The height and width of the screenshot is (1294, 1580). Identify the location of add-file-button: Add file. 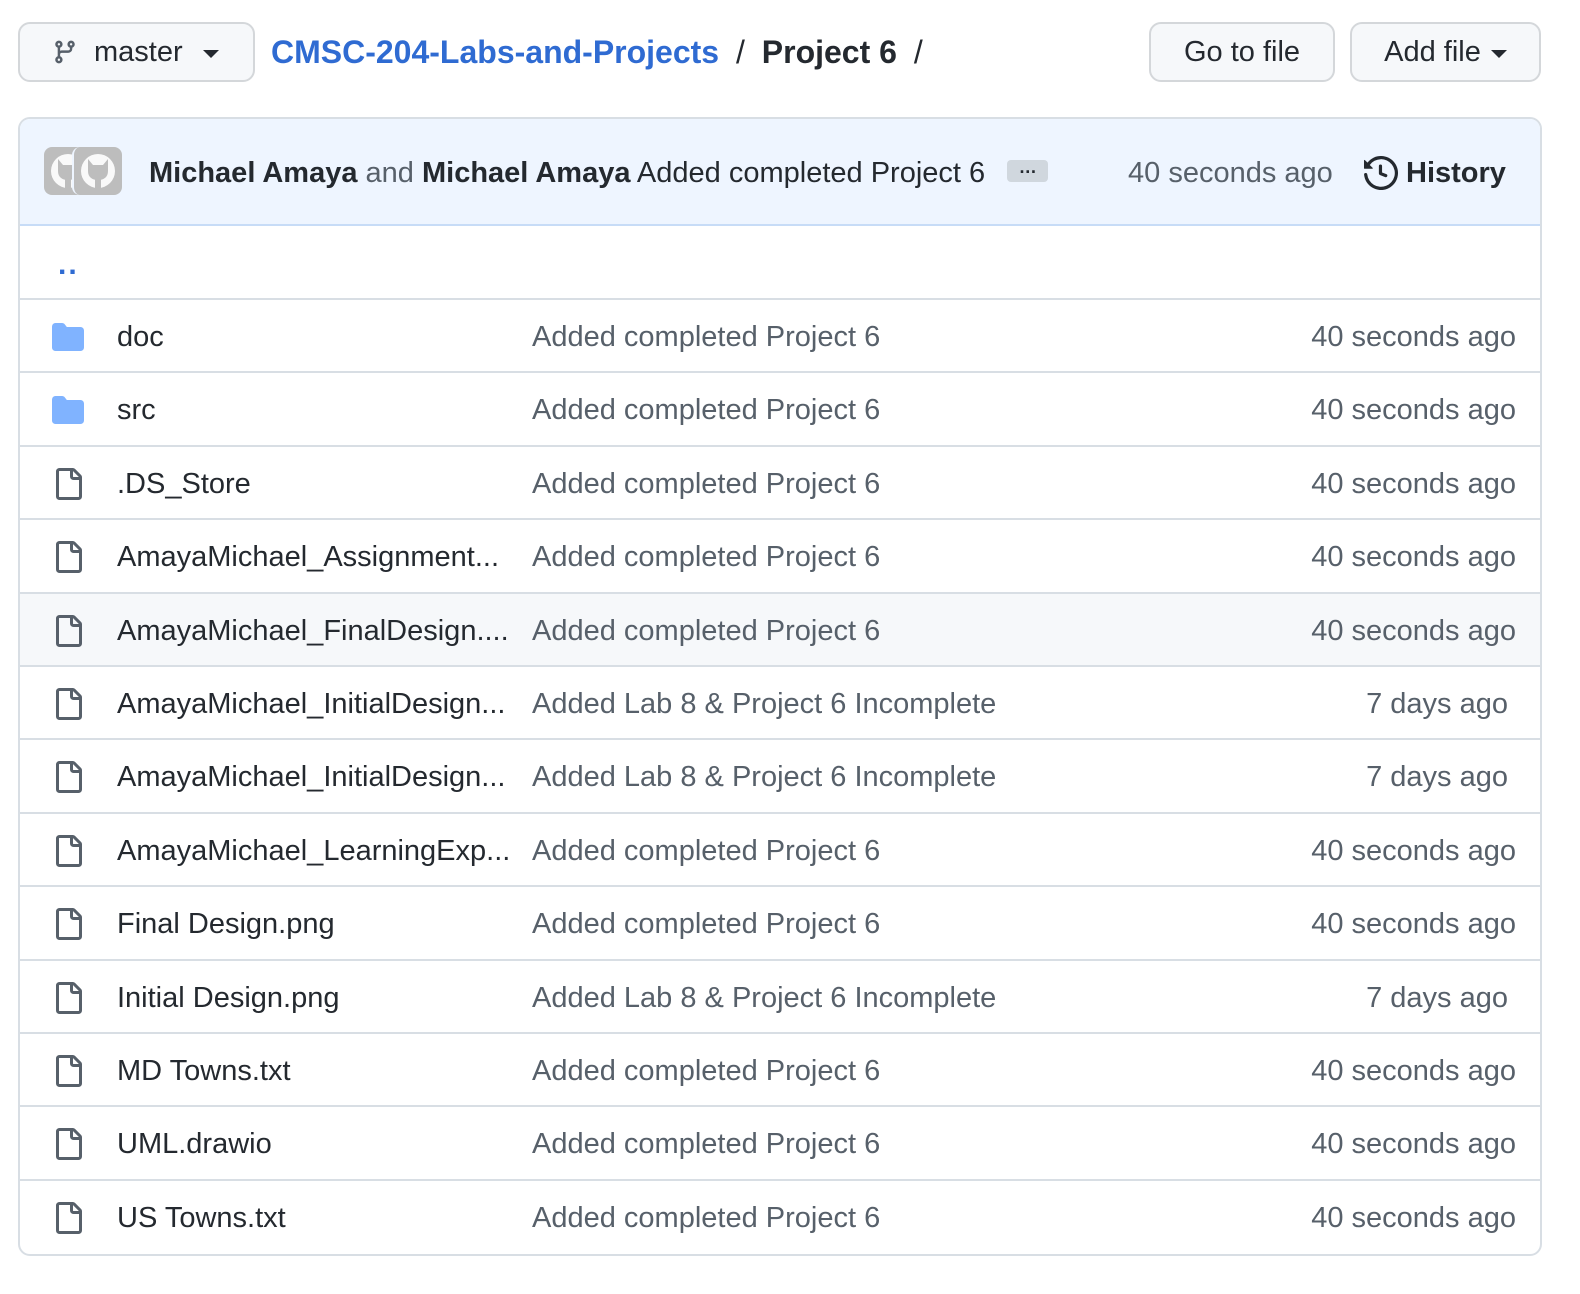
(1445, 52).